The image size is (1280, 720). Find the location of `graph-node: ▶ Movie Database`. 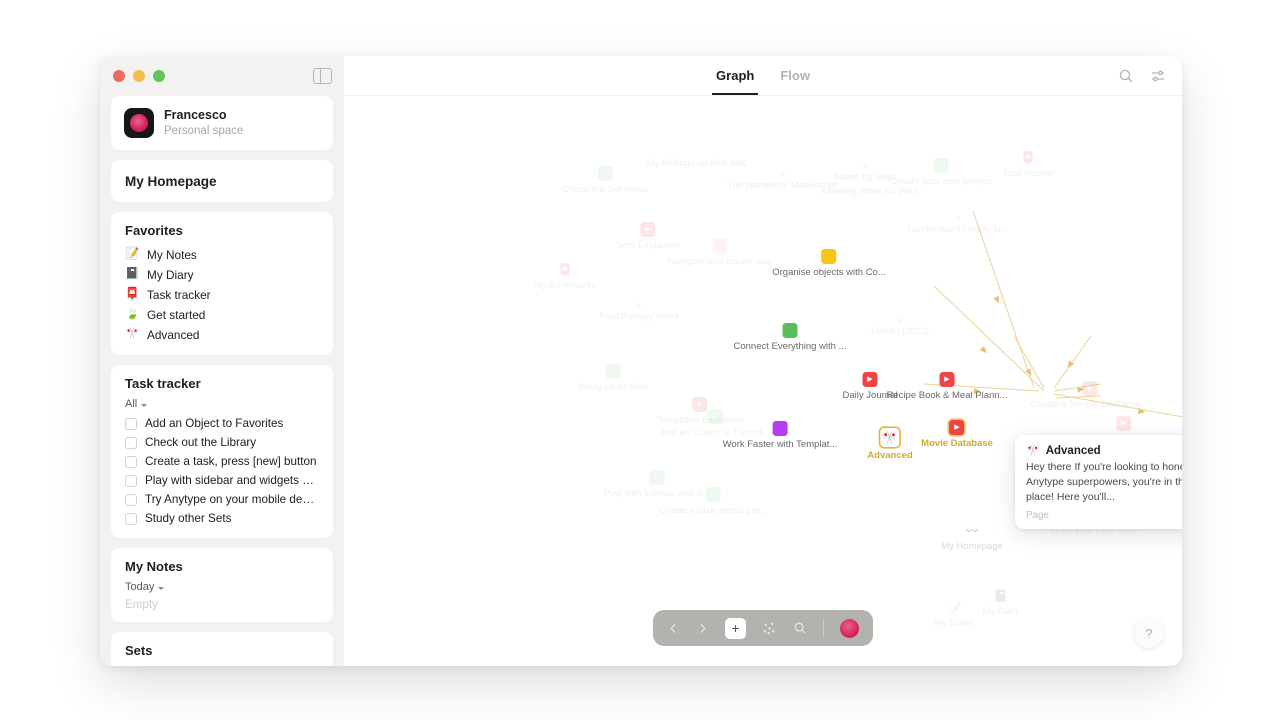

graph-node: ▶ Movie Database is located at coordinates (957, 434).